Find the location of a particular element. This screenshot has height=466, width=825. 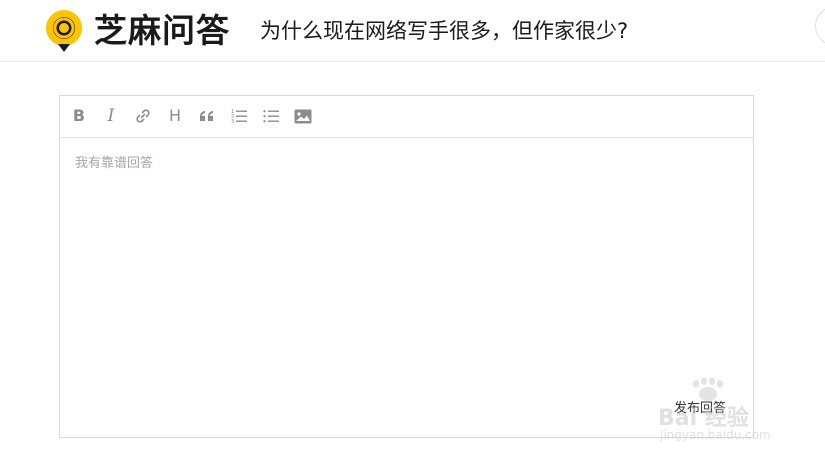

unordered-list-icon is located at coordinates (271, 116).